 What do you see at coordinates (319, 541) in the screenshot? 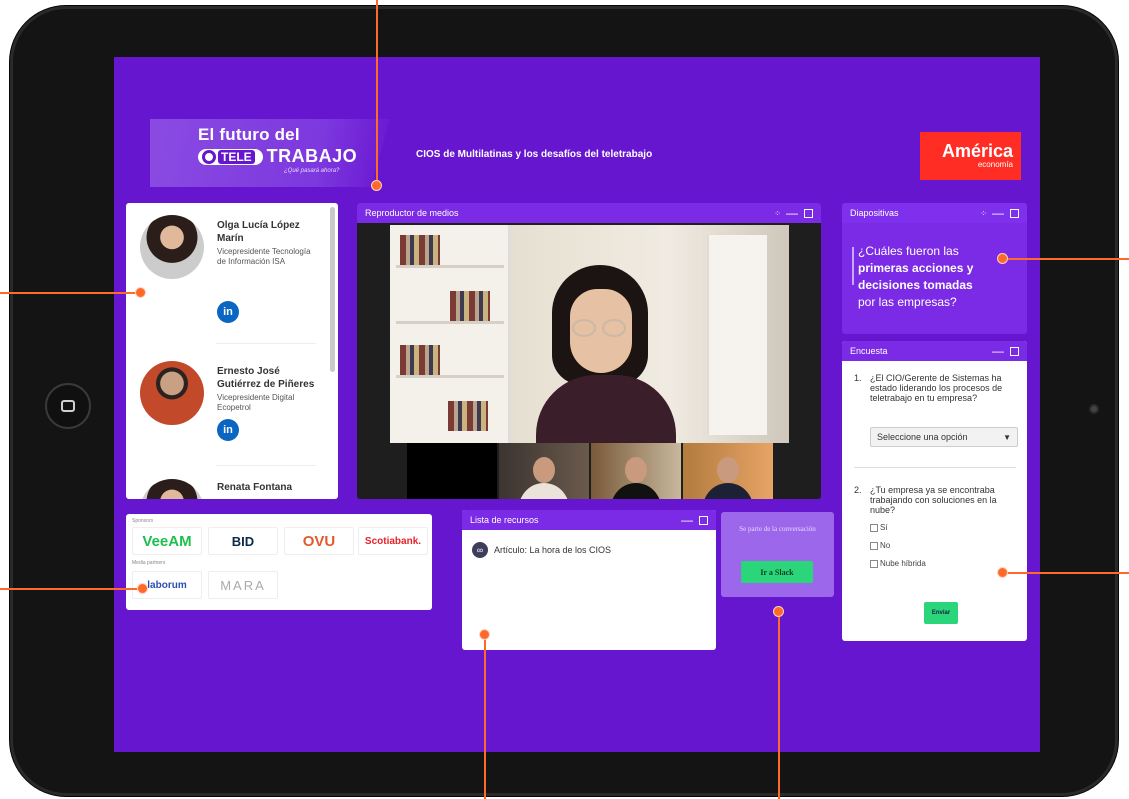
I see `sponsor-ovu-logo: OVU` at bounding box center [319, 541].